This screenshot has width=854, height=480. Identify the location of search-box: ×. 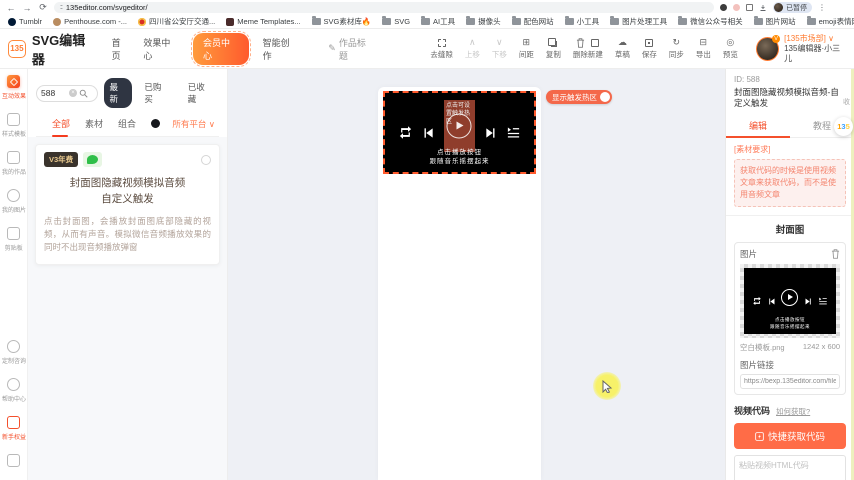
(67, 93).